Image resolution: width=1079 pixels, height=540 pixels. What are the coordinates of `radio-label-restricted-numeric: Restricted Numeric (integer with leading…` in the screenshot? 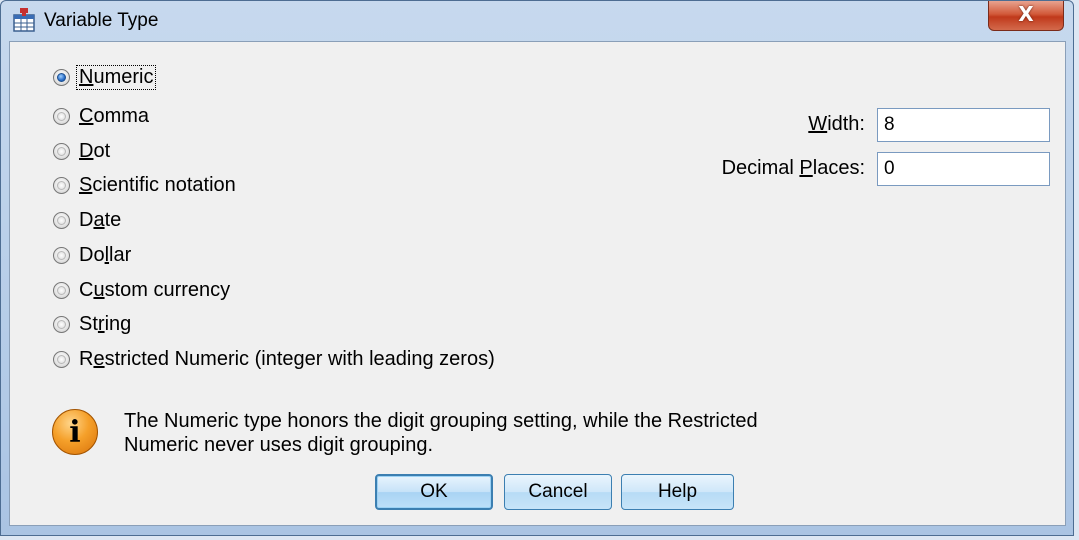 It's located at (287, 358).